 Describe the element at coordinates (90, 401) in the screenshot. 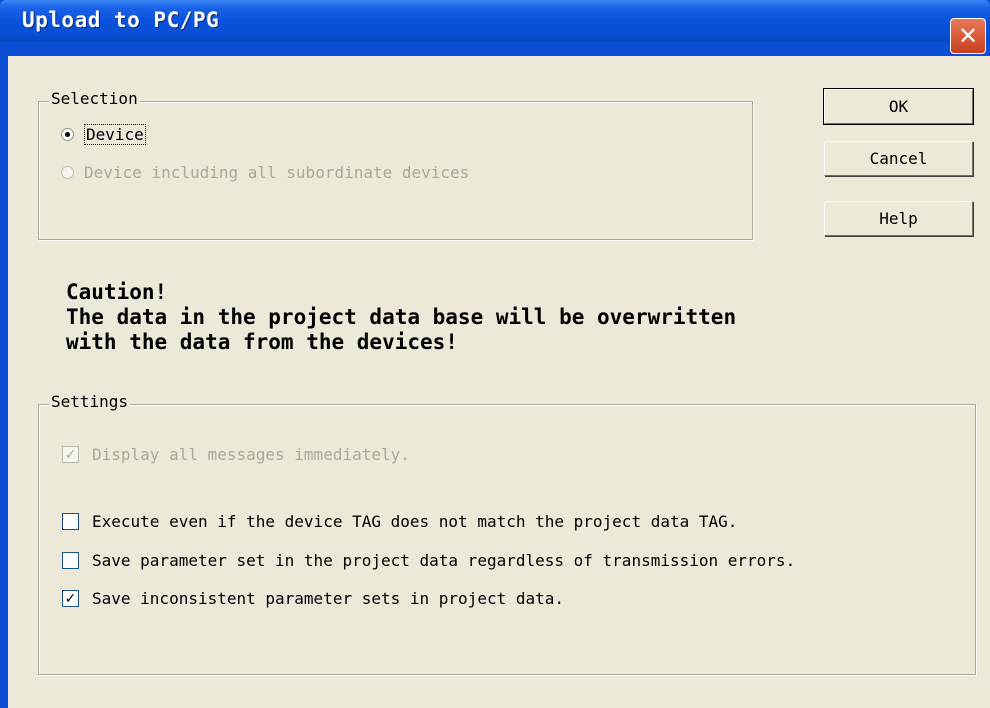

I see `settings-legend: Settings` at that location.